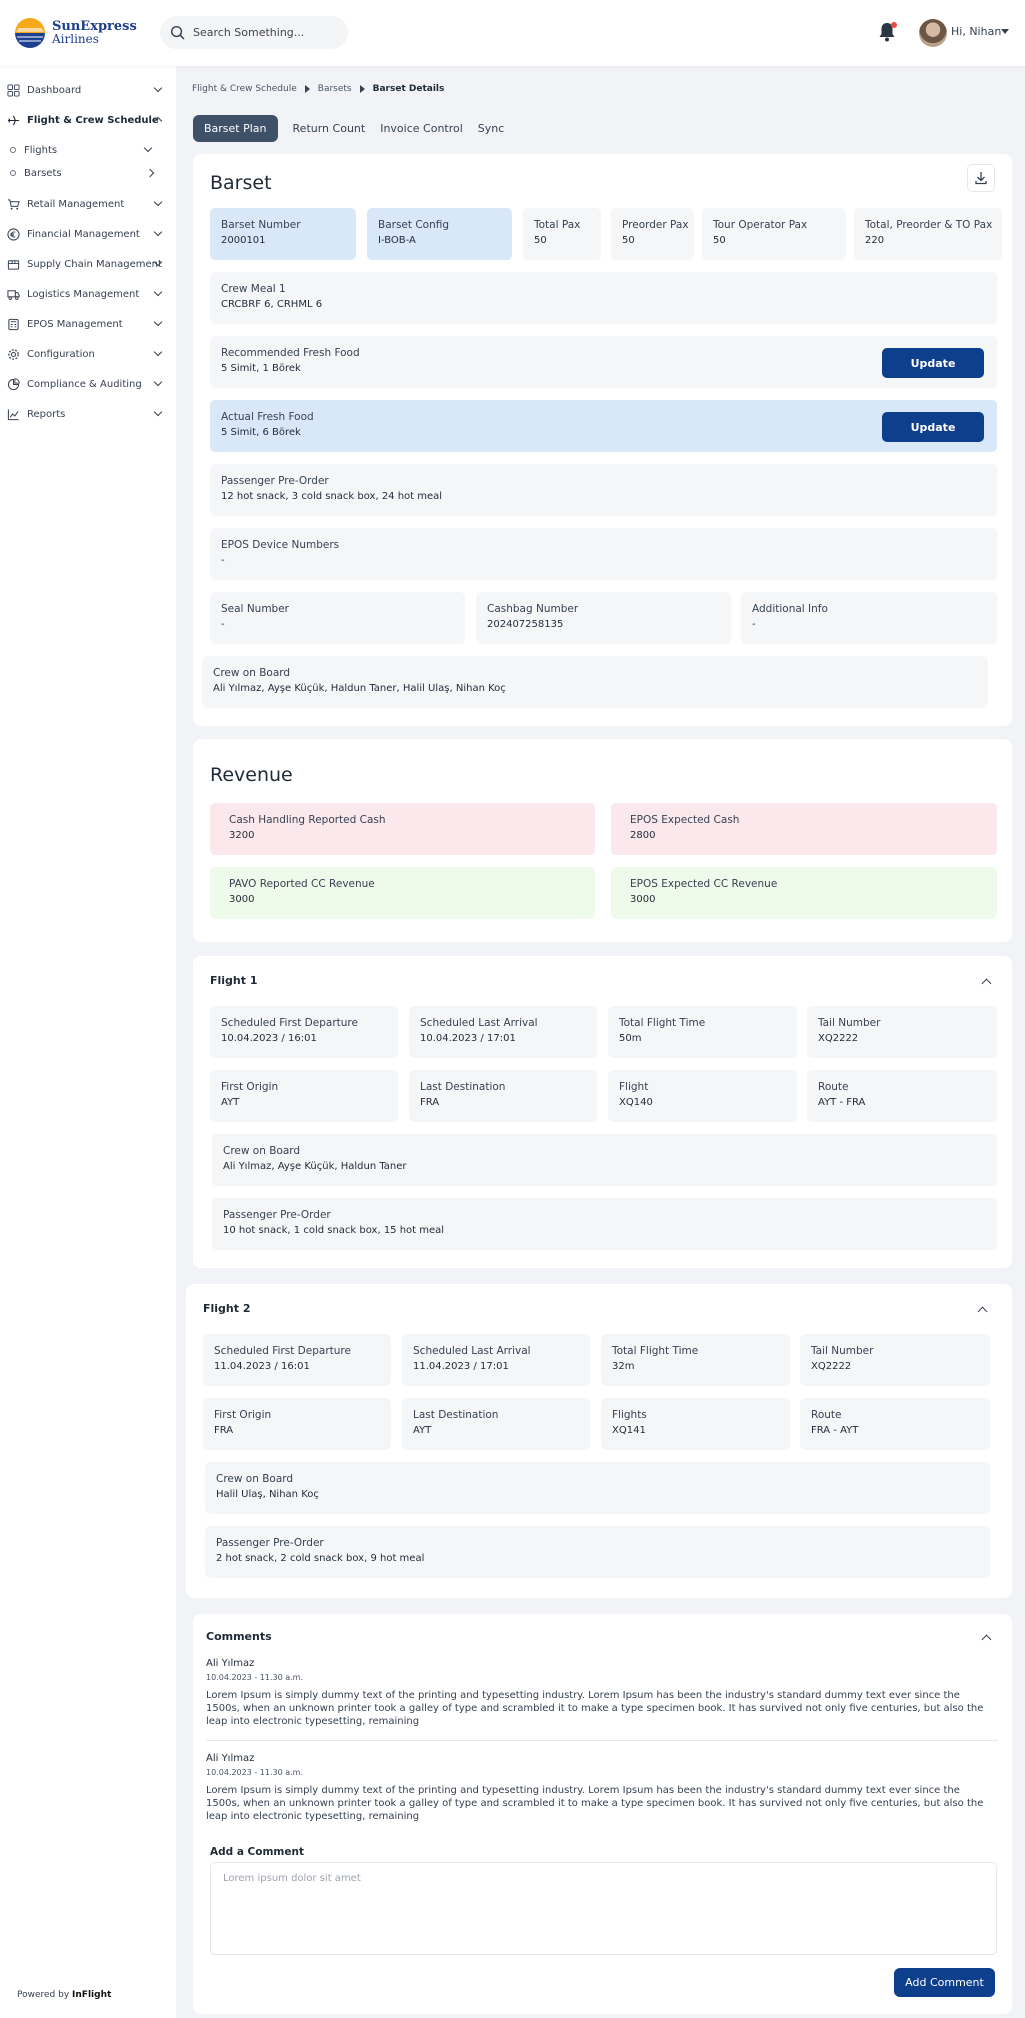 The width and height of the screenshot is (1025, 2018). What do you see at coordinates (1005, 31) in the screenshot?
I see `user-menu-caret-icon` at bounding box center [1005, 31].